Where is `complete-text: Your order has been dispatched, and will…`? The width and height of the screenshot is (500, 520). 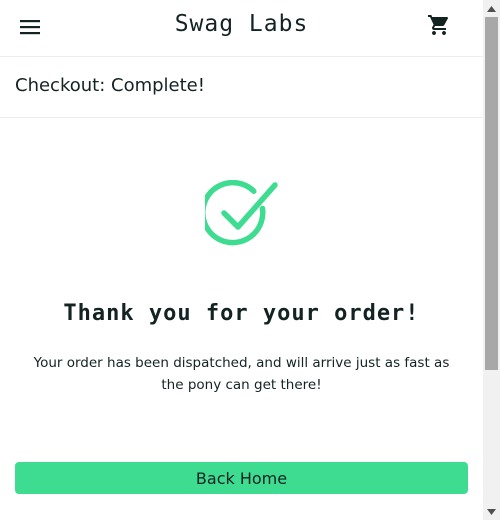 complete-text: Your order has been dispatched, and will… is located at coordinates (241, 374).